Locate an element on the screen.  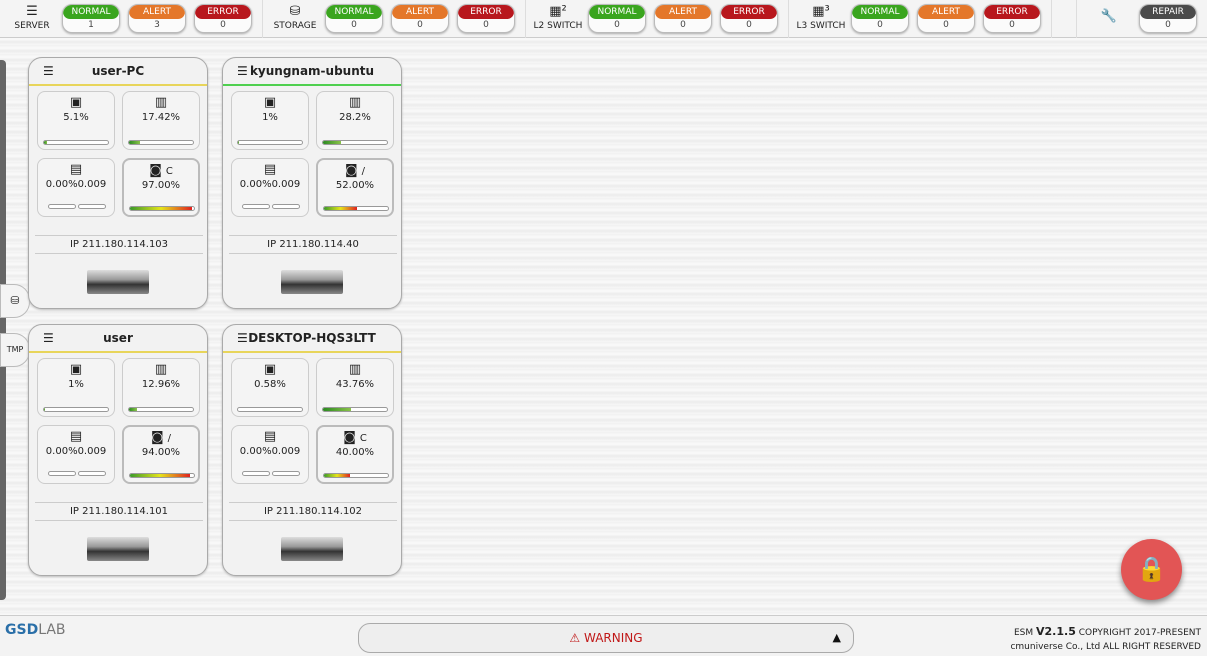
warning-panel-toggle: ⚠ WARNING ▲ is located at coordinates (606, 638).